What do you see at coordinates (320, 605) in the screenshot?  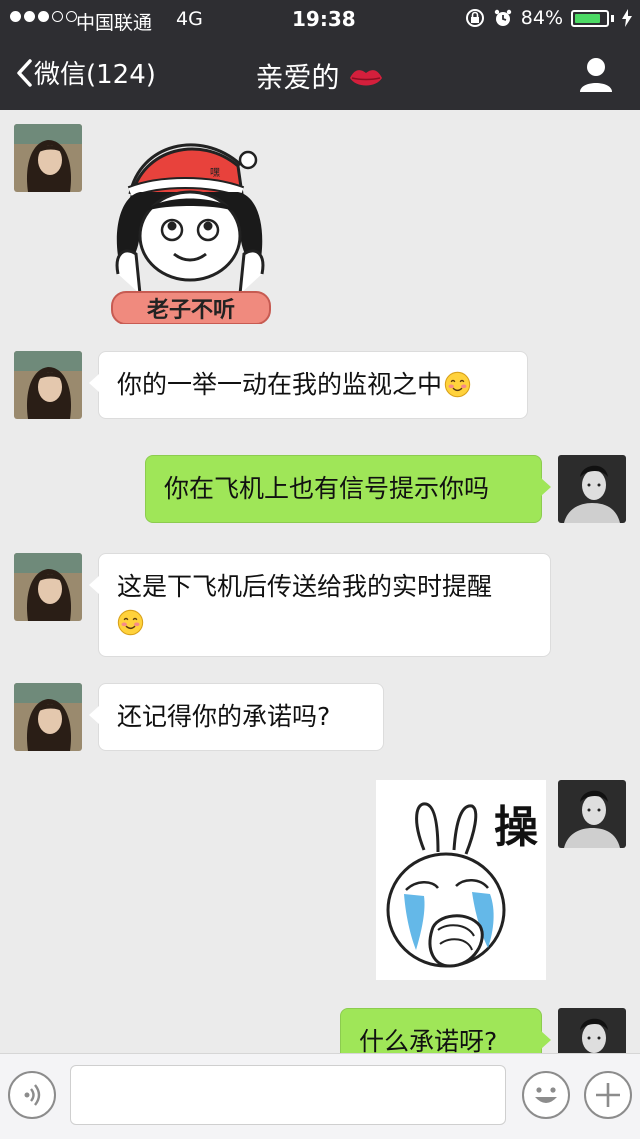 I see `message-bubble: 这是下飞机后传送给我的实时提醒` at bounding box center [320, 605].